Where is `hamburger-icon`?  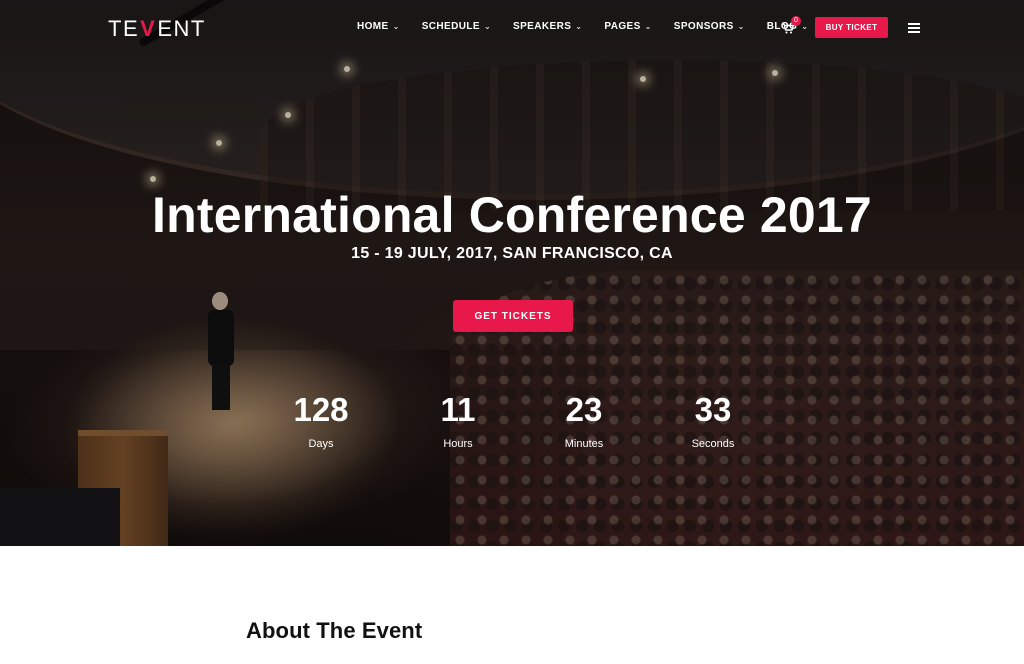 hamburger-icon is located at coordinates (914, 28).